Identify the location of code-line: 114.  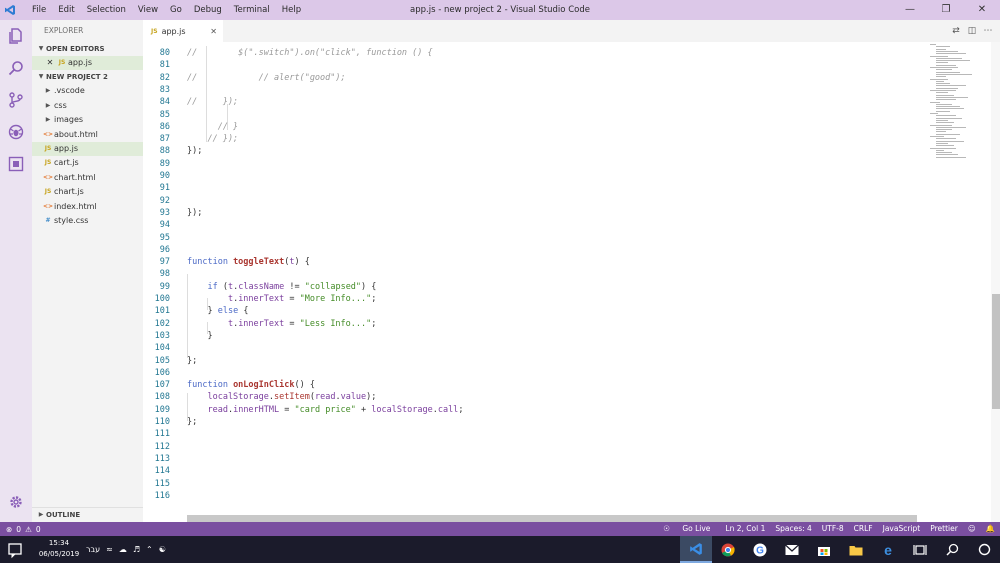
(533, 471).